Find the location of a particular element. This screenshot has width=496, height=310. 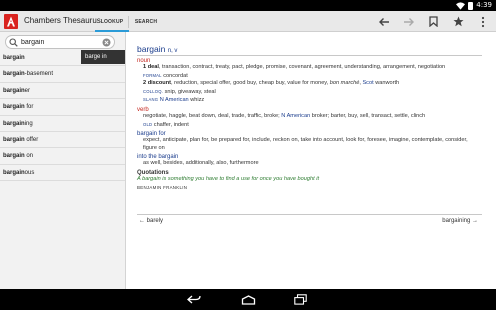

back-arrow-icon is located at coordinates (383, 21).